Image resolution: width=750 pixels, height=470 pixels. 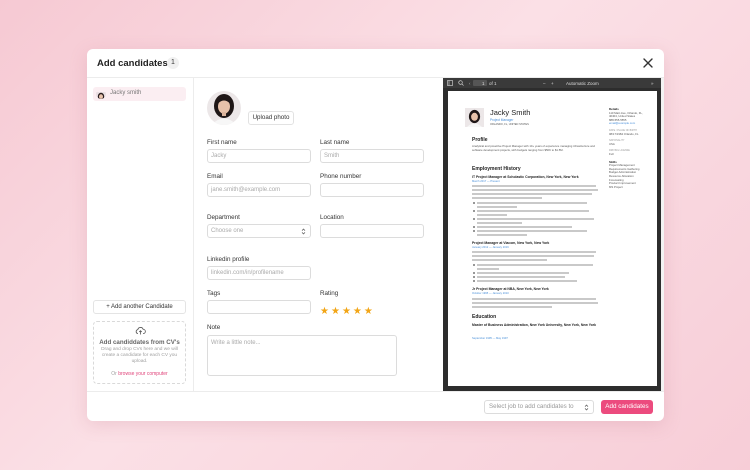 I want to click on cv-photo, so click(x=474, y=117).